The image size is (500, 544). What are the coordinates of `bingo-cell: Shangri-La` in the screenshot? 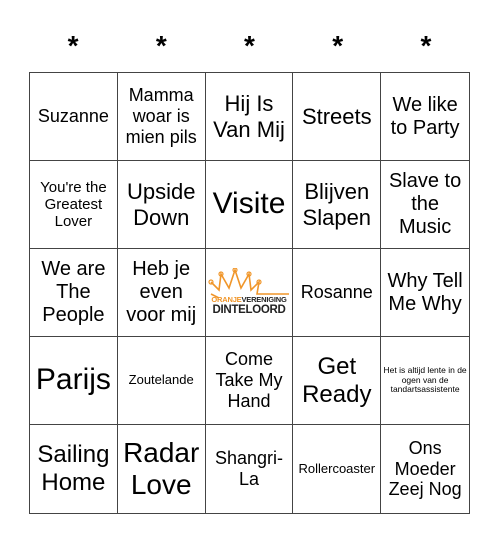 It's located at (250, 469).